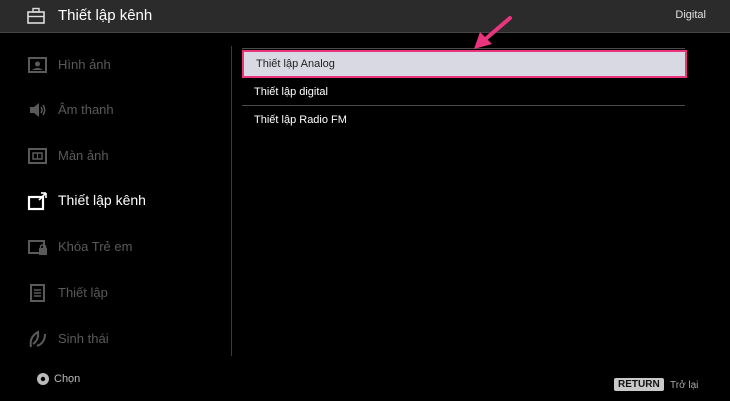 The height and width of the screenshot is (401, 730). I want to click on menu-item-label: Thiết lập digital, so click(291, 92).